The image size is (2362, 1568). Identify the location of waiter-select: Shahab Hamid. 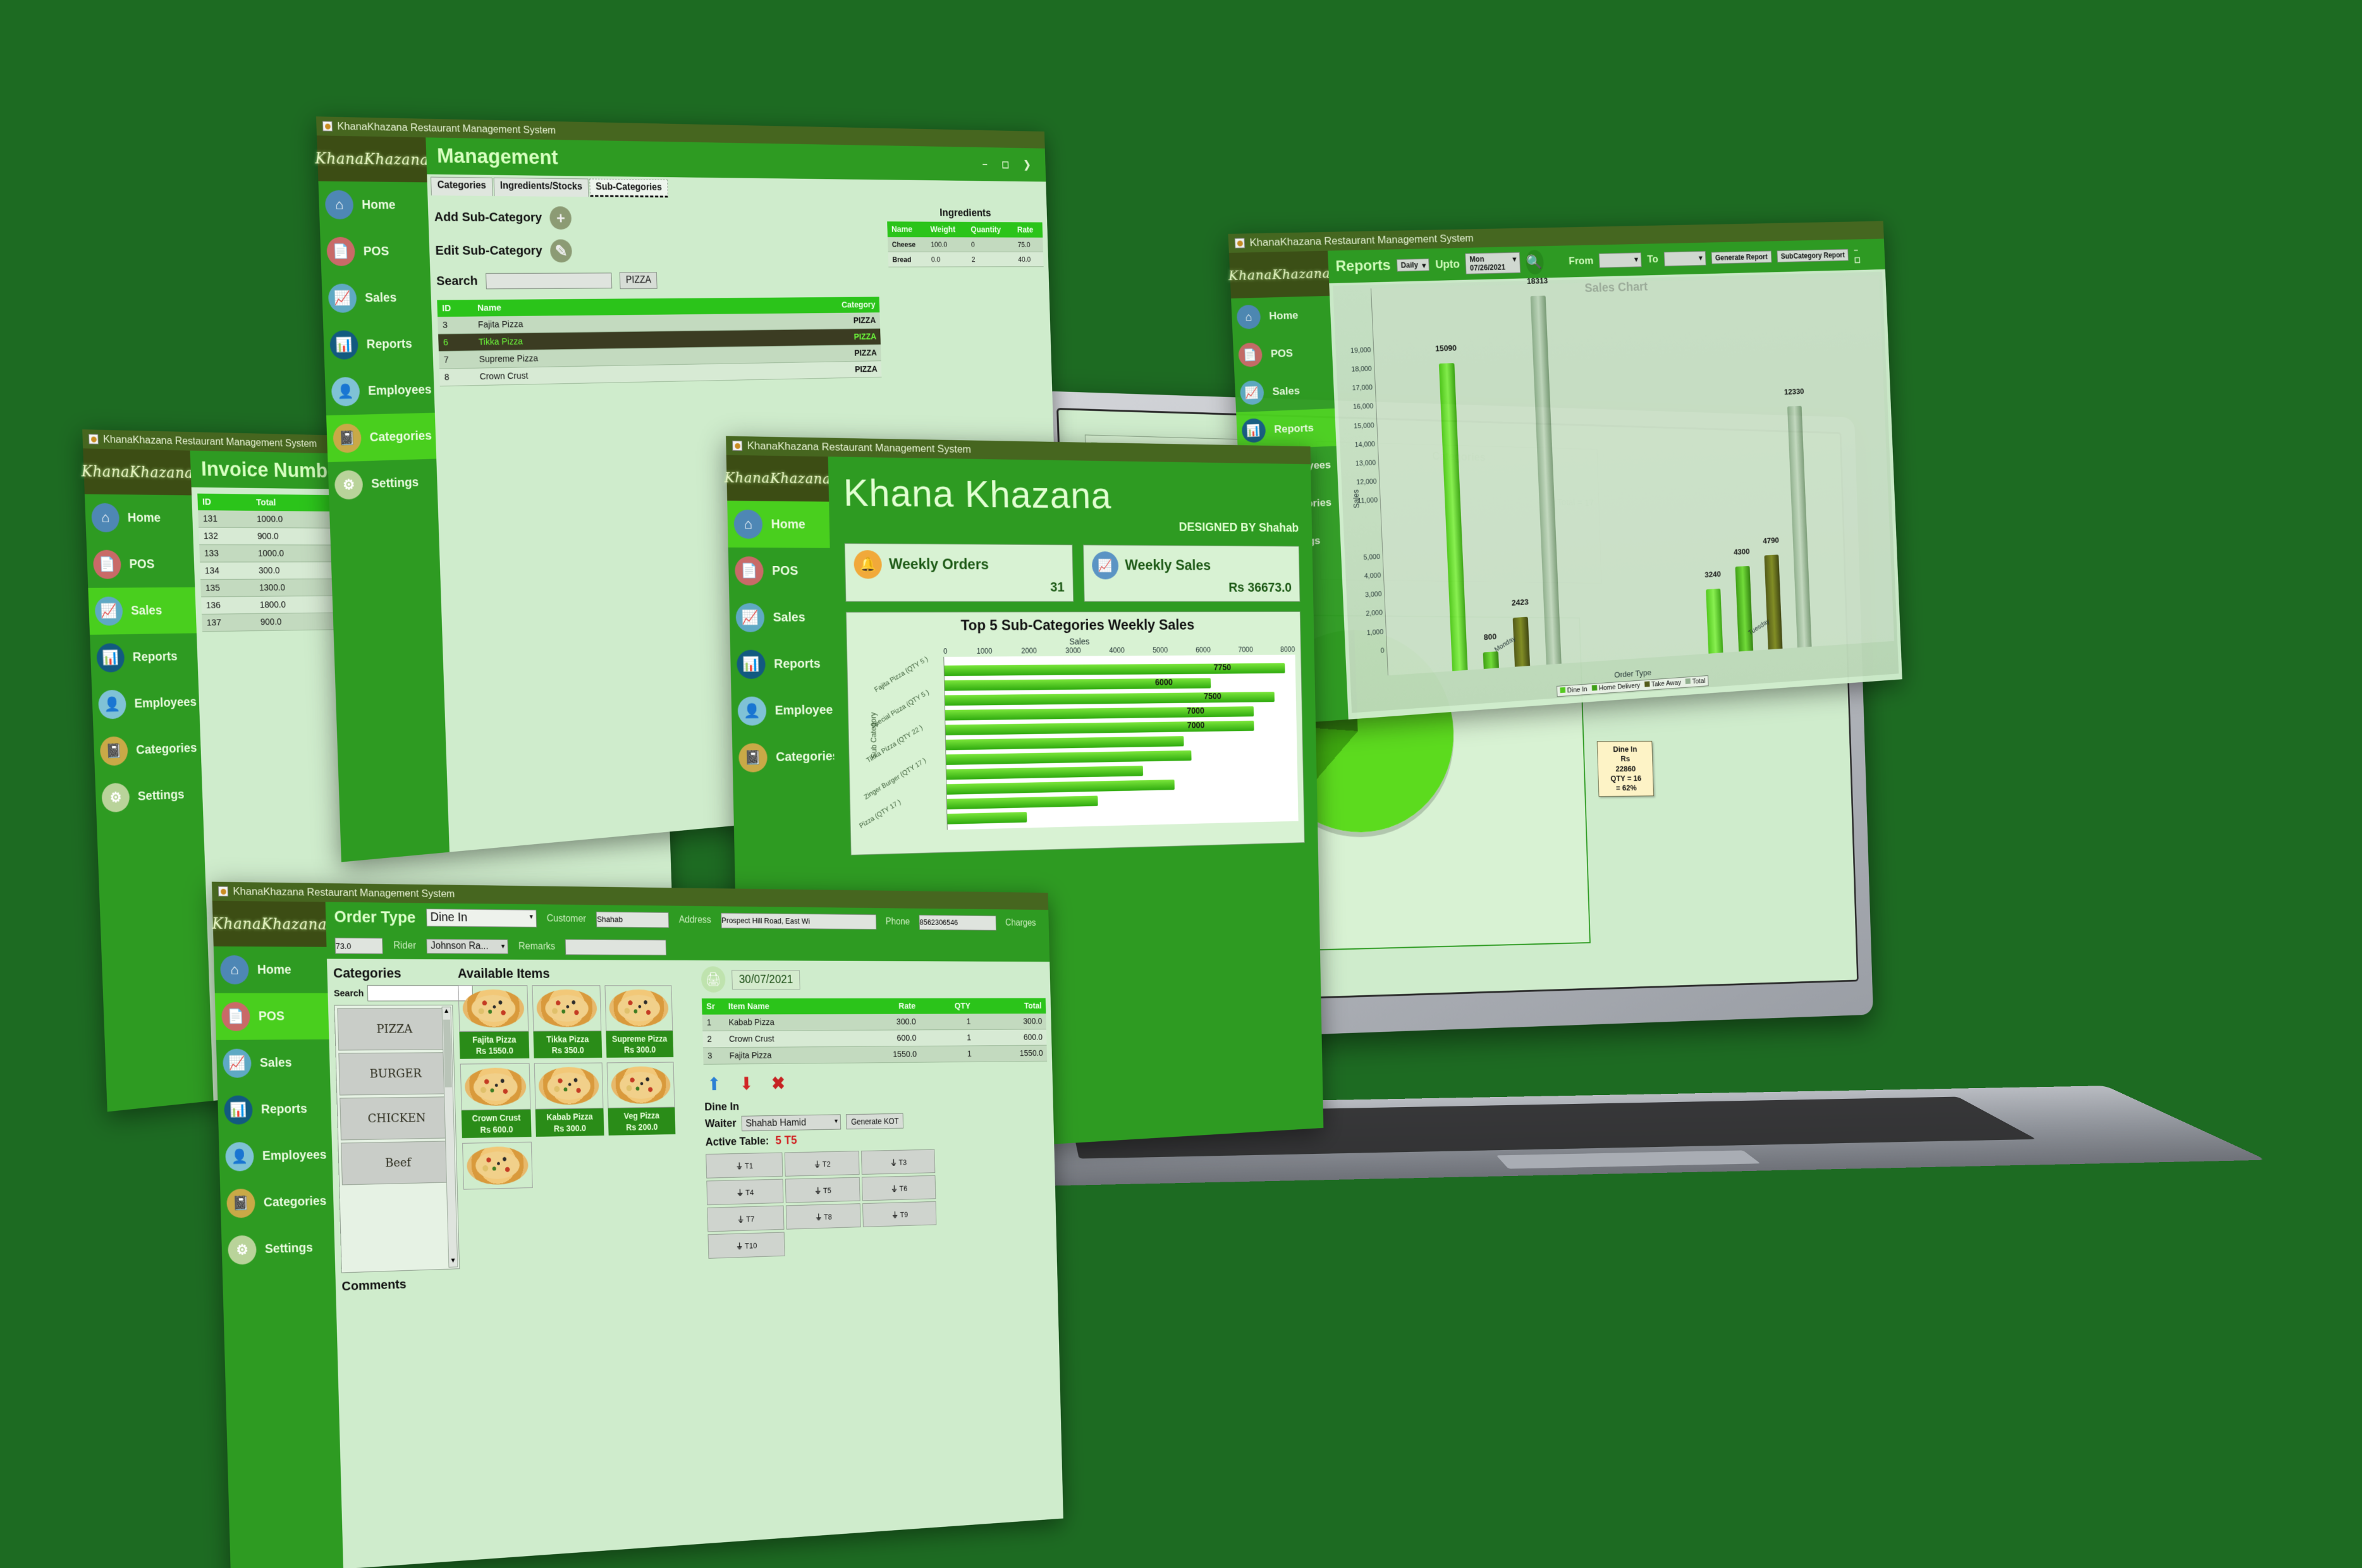
(791, 1123).